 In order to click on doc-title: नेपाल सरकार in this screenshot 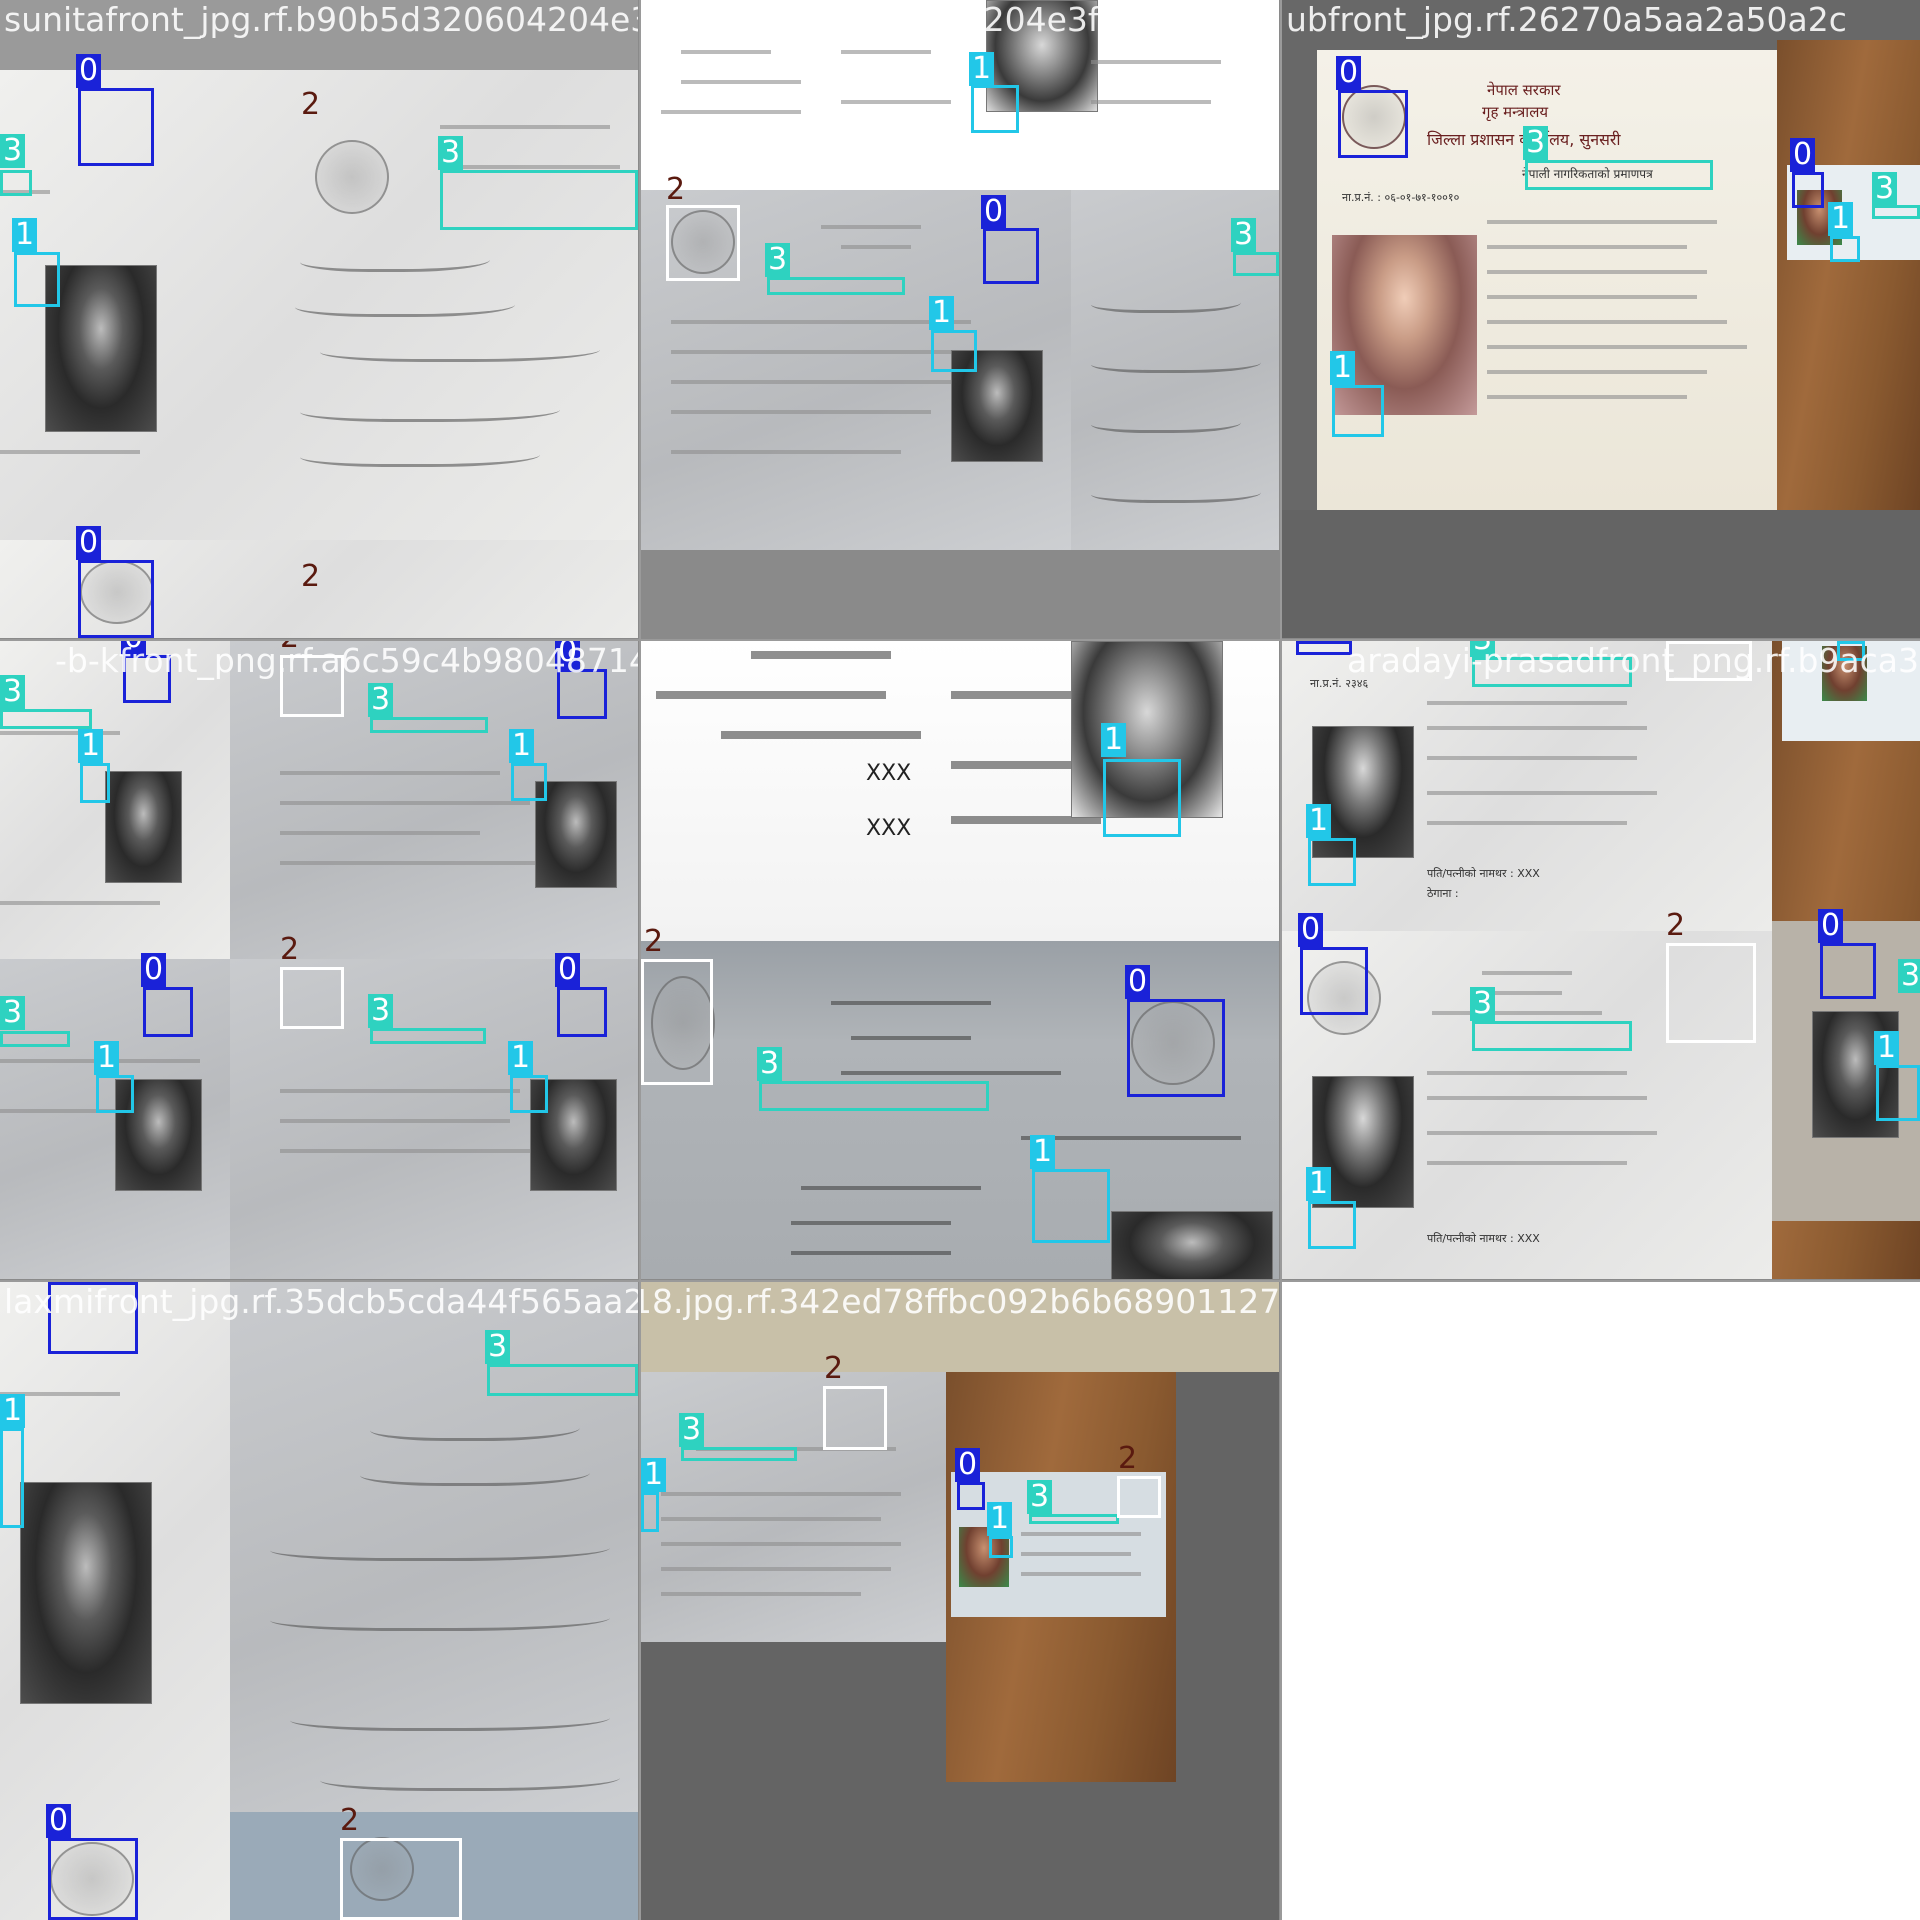, I will do `click(1524, 90)`.